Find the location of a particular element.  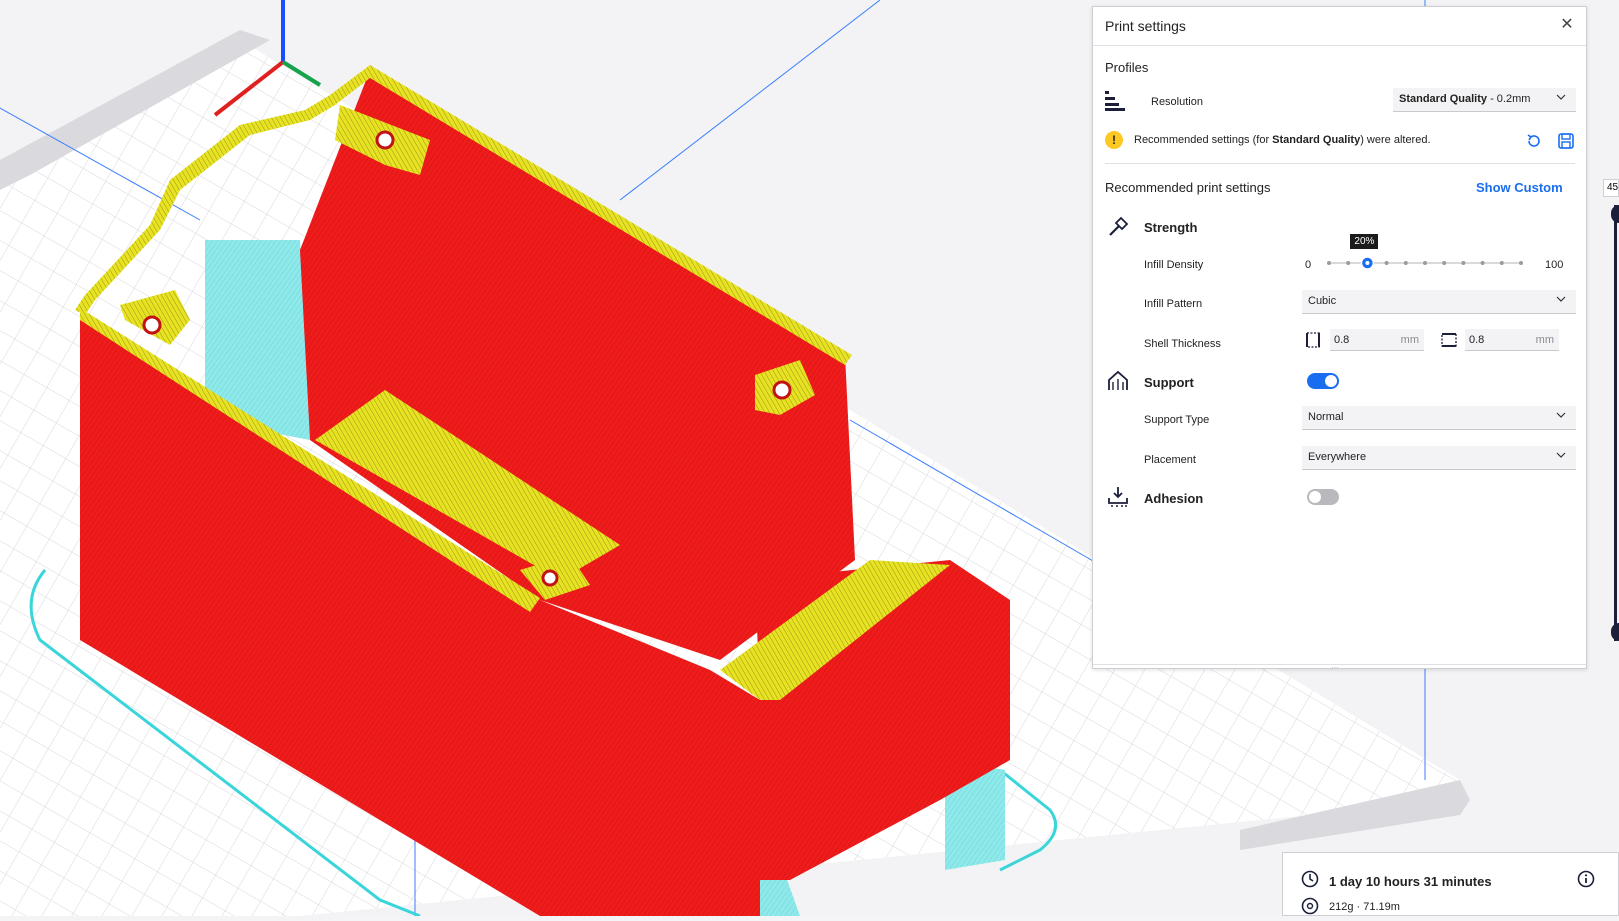

spool-icon is located at coordinates (1310, 908).